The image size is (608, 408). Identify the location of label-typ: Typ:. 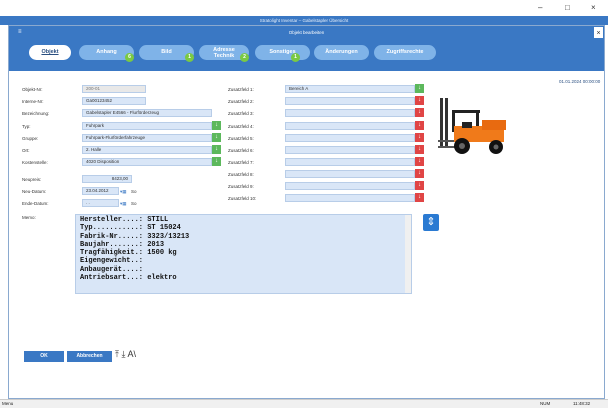
(26, 126).